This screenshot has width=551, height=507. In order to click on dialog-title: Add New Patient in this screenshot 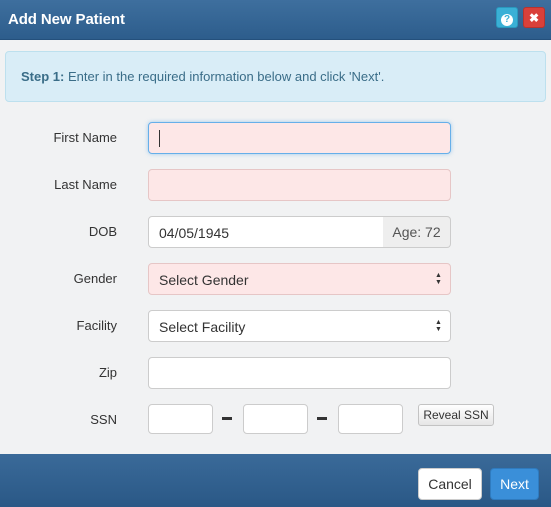, I will do `click(66, 19)`.